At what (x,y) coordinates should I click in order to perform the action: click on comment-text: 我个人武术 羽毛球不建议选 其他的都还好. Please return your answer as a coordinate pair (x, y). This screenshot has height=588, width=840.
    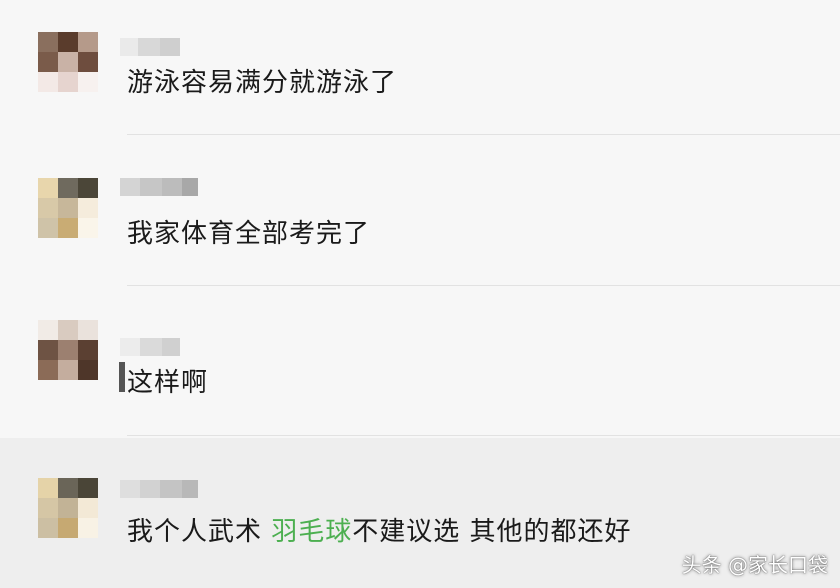
    Looking at the image, I should click on (379, 529).